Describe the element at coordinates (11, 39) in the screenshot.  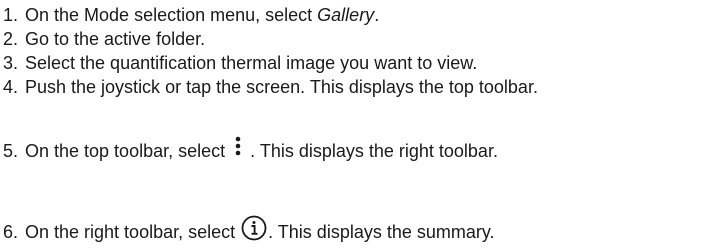
I see `step-number: 2.` at that location.